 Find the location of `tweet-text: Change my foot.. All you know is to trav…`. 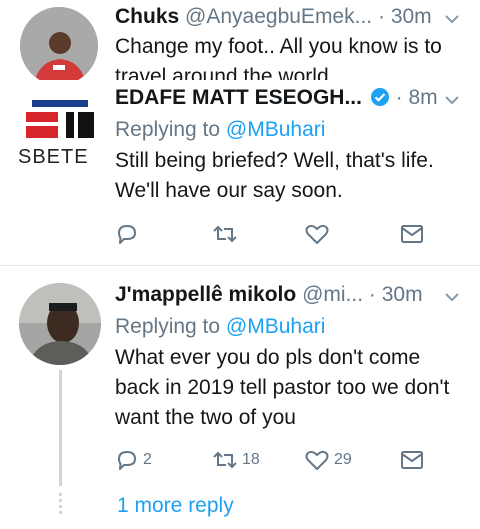

tweet-text: Change my foot.. All you know is to trav… is located at coordinates (278, 57).